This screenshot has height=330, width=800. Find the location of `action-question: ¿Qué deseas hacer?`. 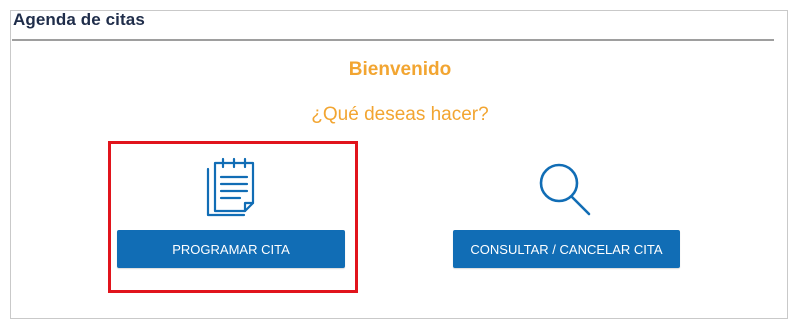

action-question: ¿Qué deseas hacer? is located at coordinates (400, 114).